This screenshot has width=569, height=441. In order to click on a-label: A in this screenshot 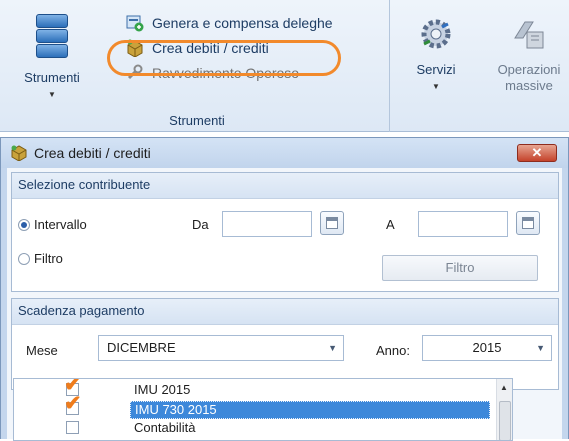, I will do `click(390, 224)`.